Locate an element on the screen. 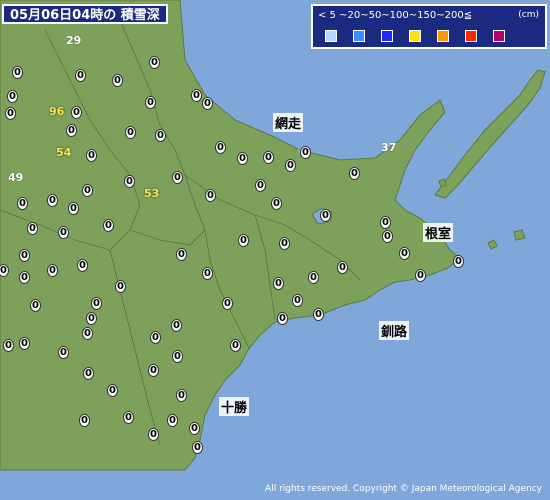  route-number: 49 is located at coordinates (16, 177).